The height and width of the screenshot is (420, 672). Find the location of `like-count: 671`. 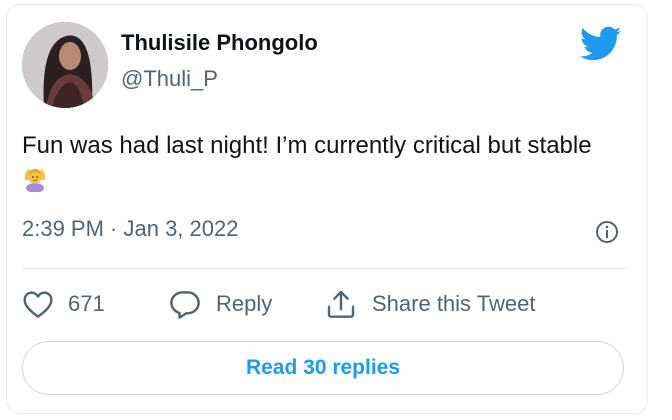

like-count: 671 is located at coordinates (86, 303).